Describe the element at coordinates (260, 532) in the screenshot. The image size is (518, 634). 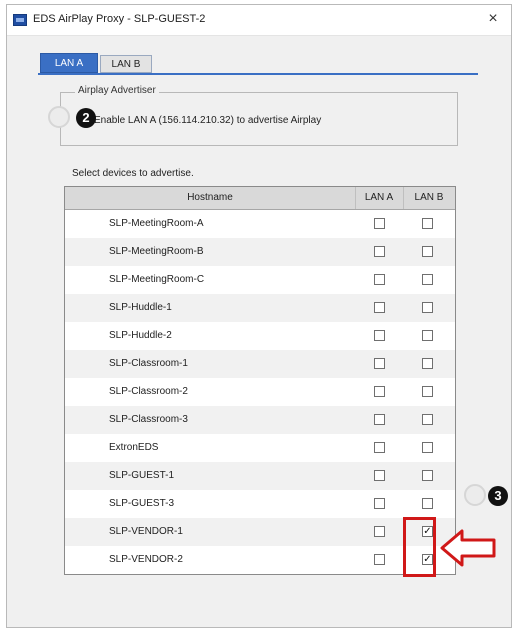
I see `table-row: SLP-VENDOR-1 ✓` at that location.